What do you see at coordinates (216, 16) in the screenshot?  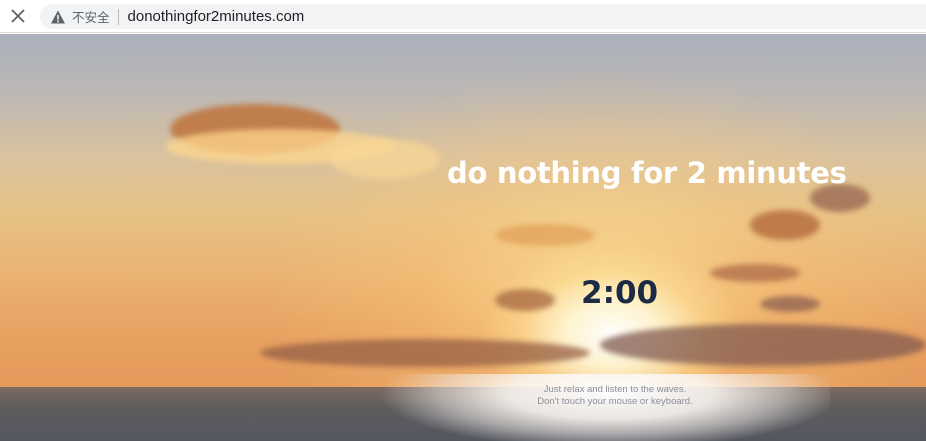 I see `url-text: donothingfor2minutes.com` at bounding box center [216, 16].